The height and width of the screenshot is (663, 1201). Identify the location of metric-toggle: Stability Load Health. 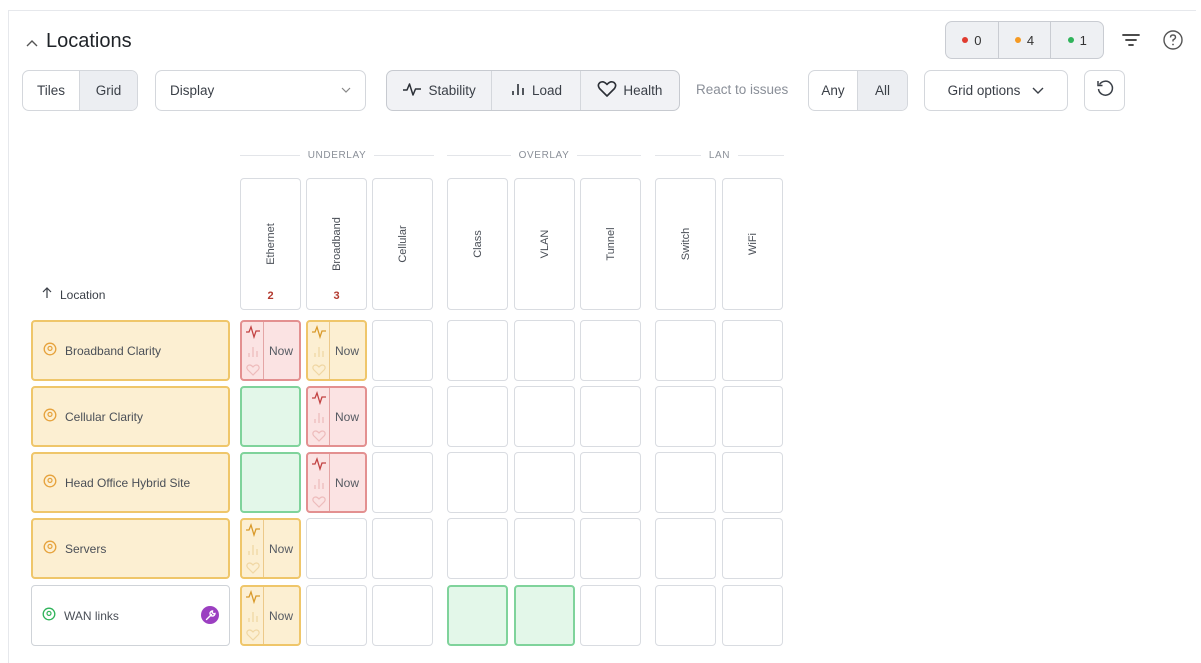
(533, 90).